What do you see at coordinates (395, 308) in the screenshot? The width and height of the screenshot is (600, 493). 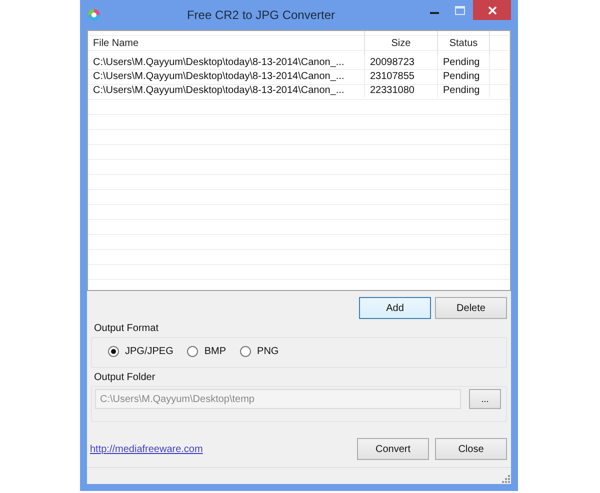 I see `list-button: Add` at bounding box center [395, 308].